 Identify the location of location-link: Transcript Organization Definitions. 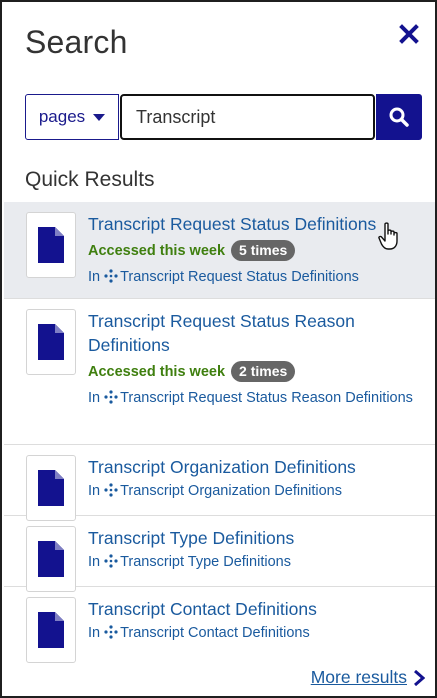
(231, 491).